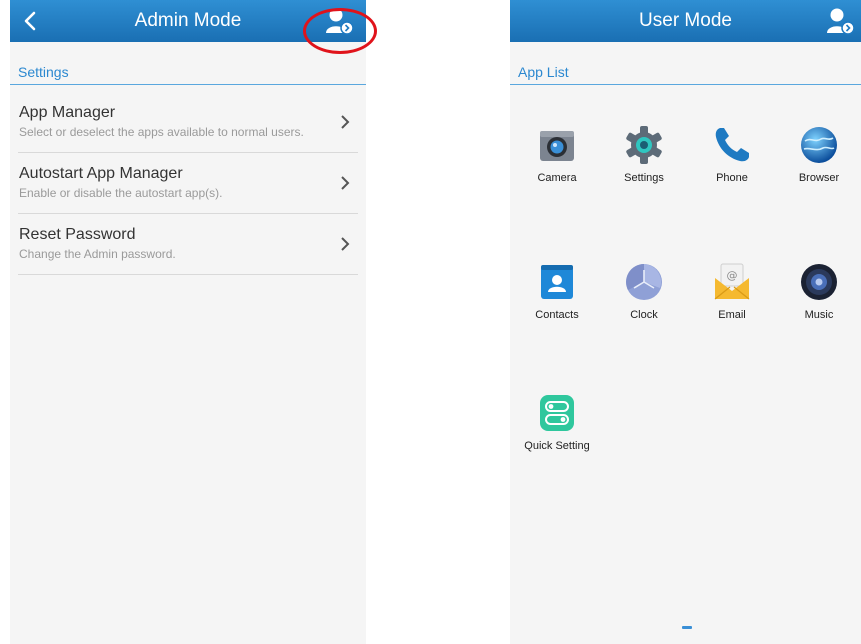 This screenshot has width=861, height=644. What do you see at coordinates (818, 307) in the screenshot?
I see `app-music: Music` at bounding box center [818, 307].